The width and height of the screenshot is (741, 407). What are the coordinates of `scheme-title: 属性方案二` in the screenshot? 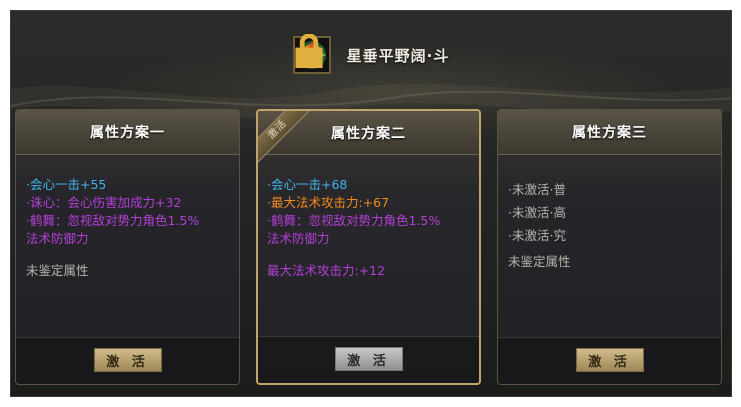 It's located at (368, 133).